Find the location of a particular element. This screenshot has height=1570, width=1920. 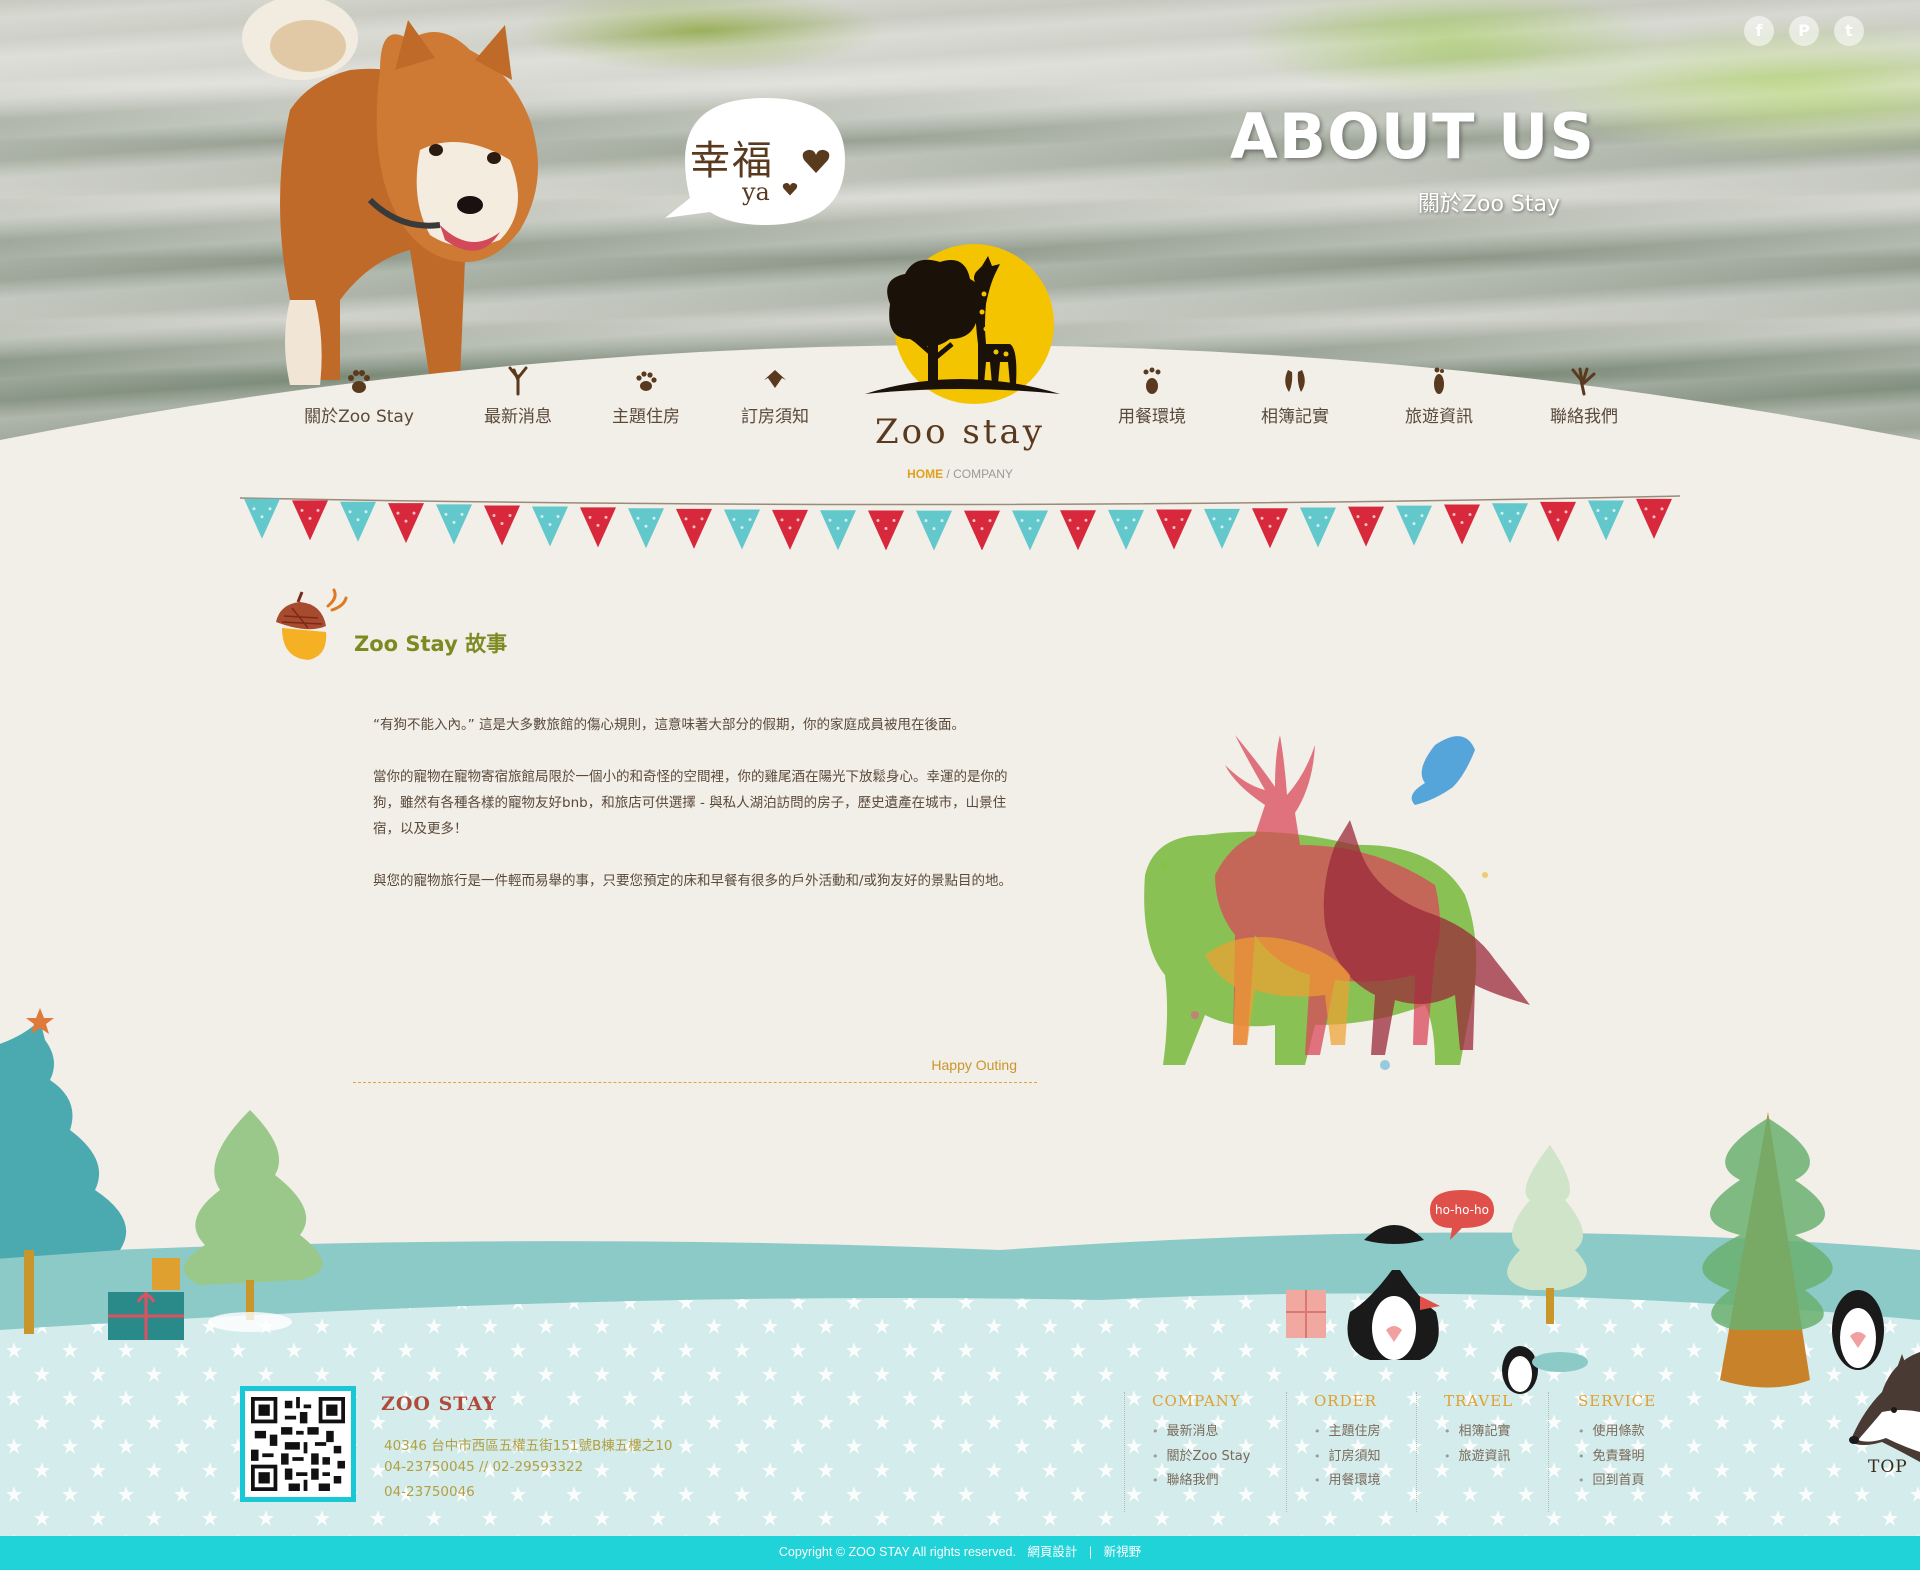

breadcrumb-home-link: HOME is located at coordinates (925, 474).